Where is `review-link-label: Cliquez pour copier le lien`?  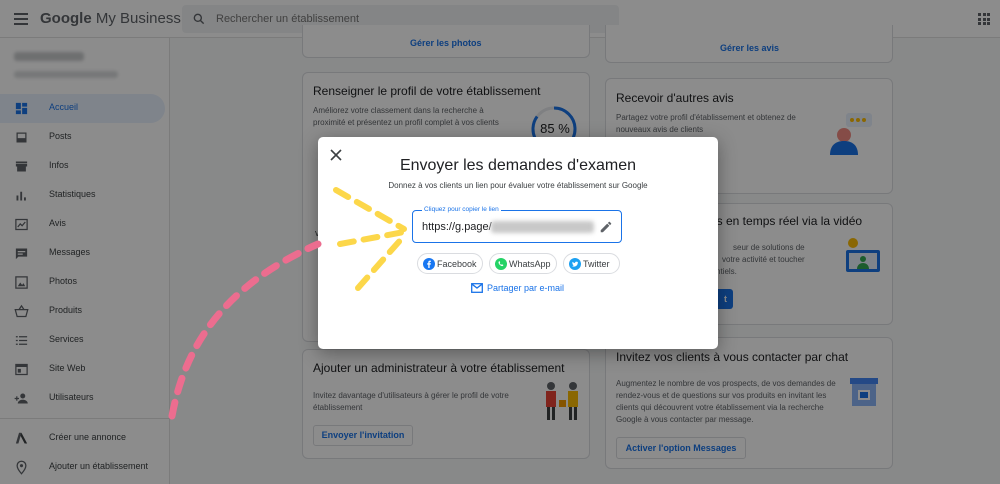 review-link-label: Cliquez pour copier le lien is located at coordinates (461, 209).